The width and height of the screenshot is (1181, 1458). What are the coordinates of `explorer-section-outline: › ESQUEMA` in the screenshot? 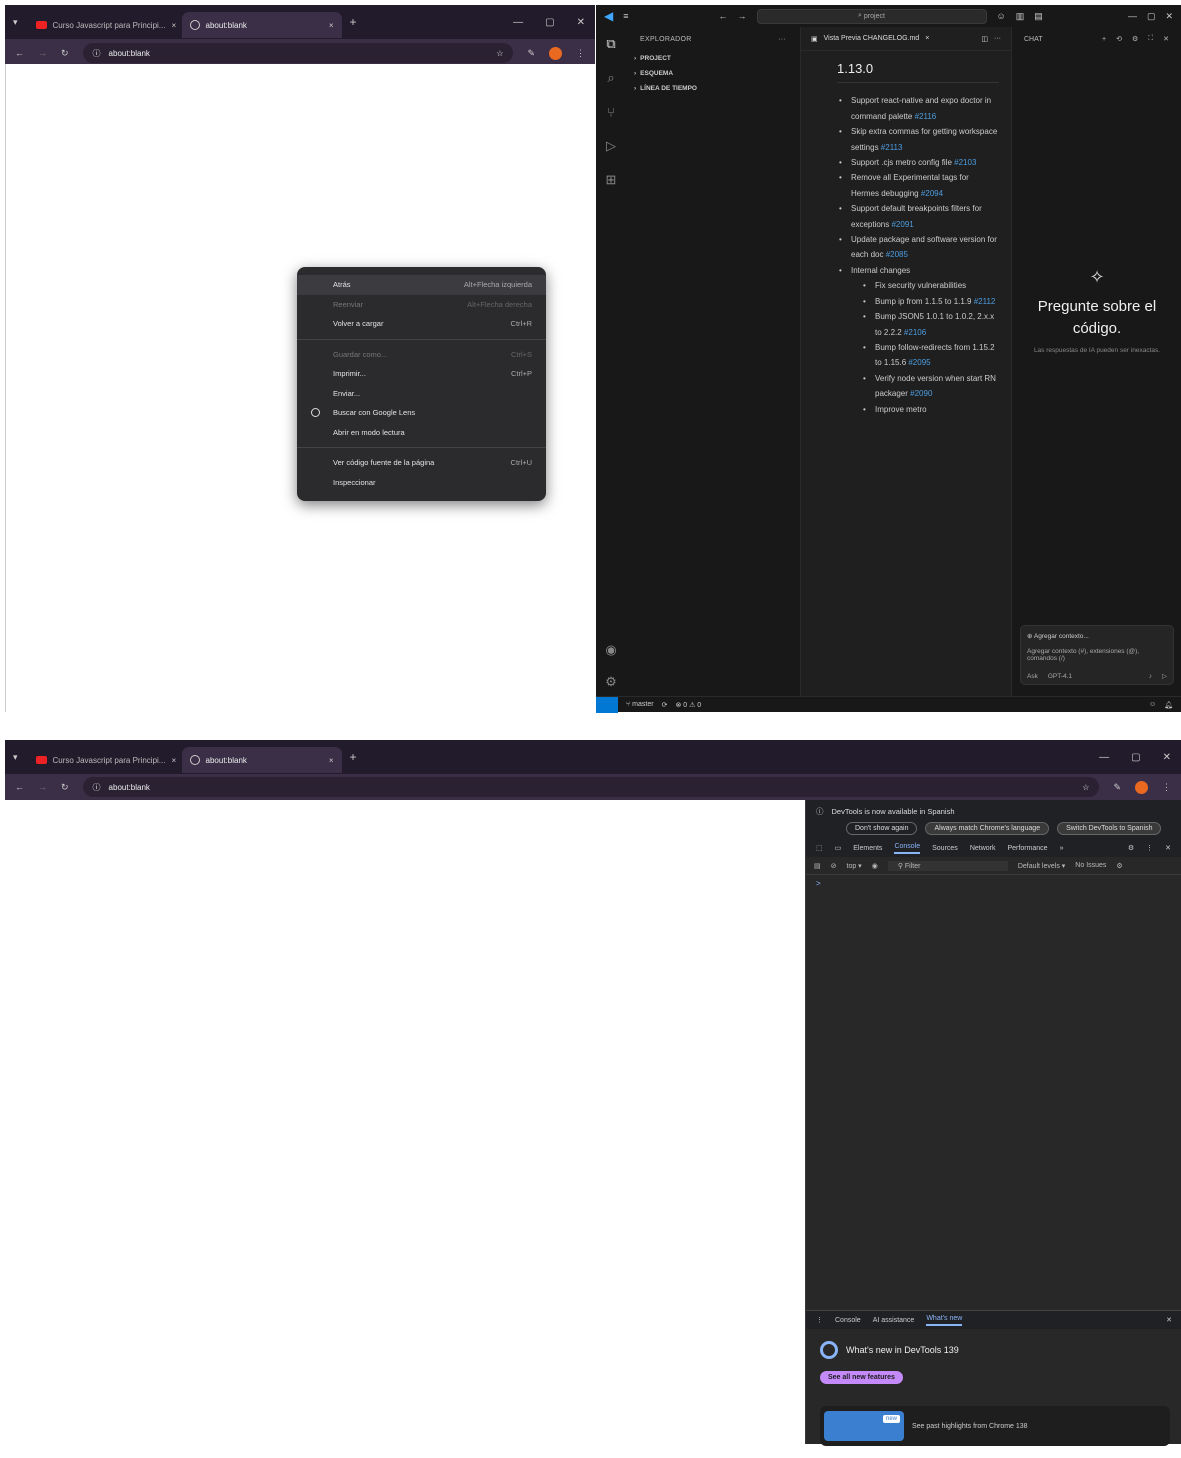 It's located at (713, 73).